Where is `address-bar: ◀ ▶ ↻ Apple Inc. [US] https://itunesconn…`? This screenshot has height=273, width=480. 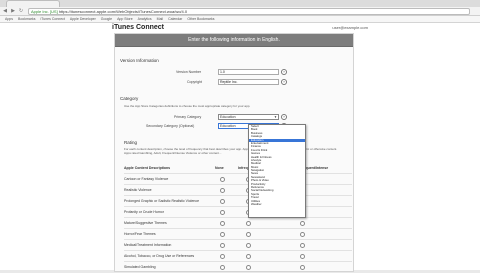
address-bar: ◀ ▶ ↻ Apple Inc. [US] https://itunesconn… is located at coordinates (240, 11).